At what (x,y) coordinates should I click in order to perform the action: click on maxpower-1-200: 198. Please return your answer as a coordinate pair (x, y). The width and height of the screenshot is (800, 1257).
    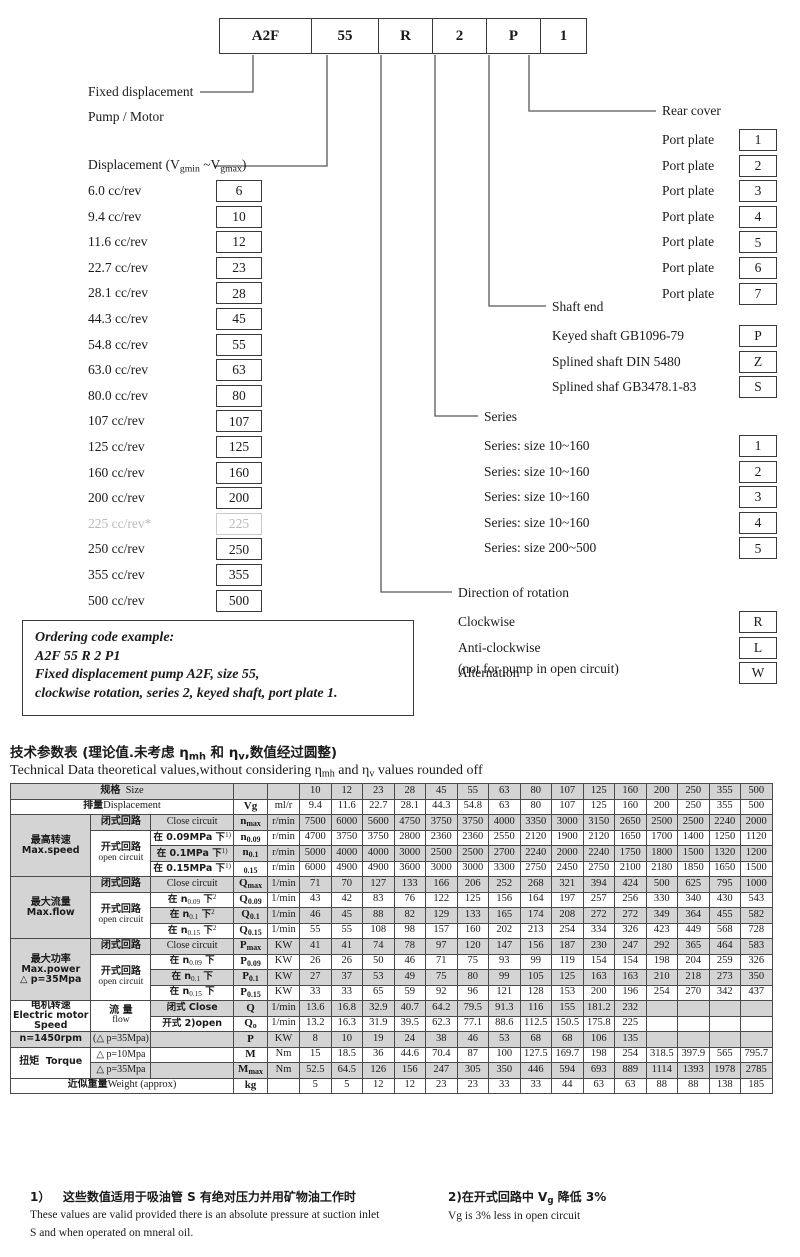
    Looking at the image, I should click on (661, 961).